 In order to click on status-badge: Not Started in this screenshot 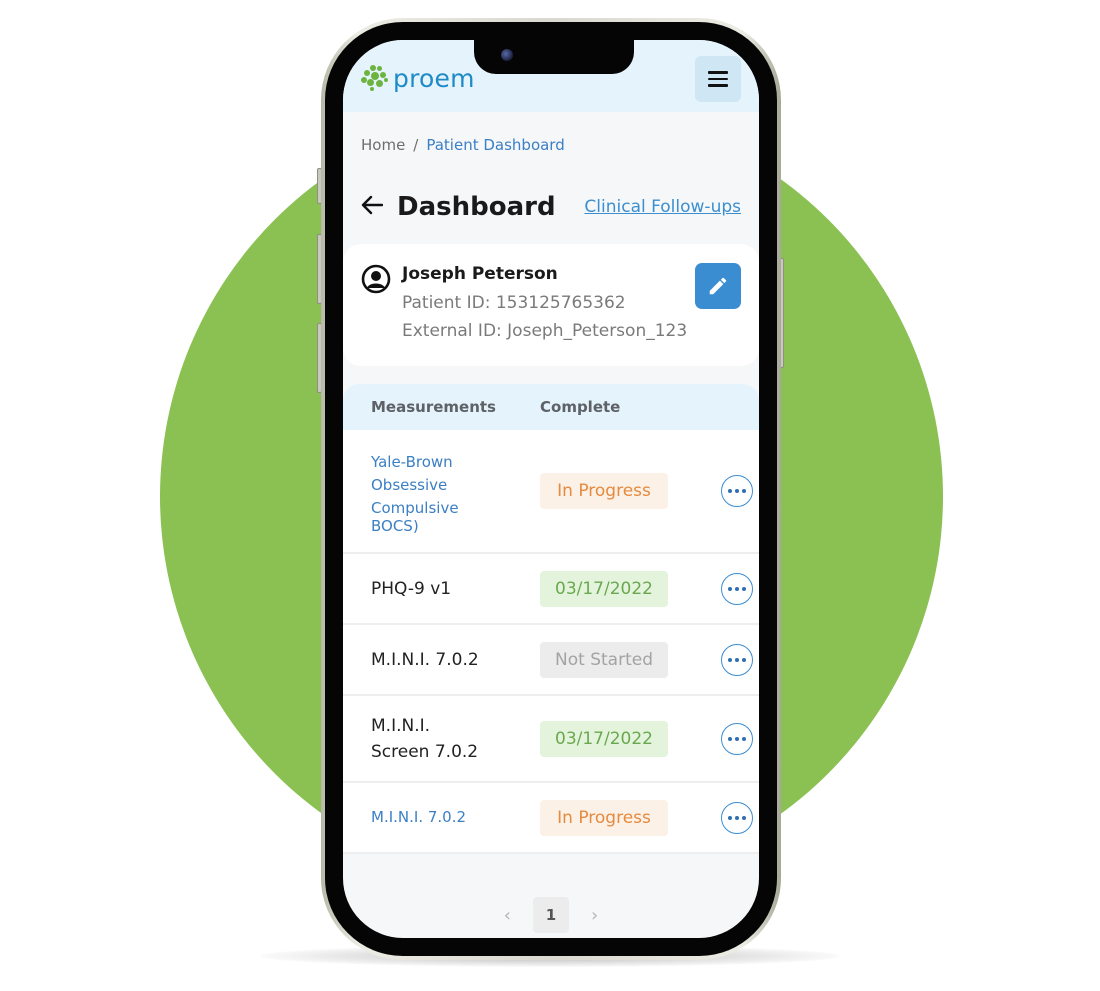, I will do `click(604, 659)`.